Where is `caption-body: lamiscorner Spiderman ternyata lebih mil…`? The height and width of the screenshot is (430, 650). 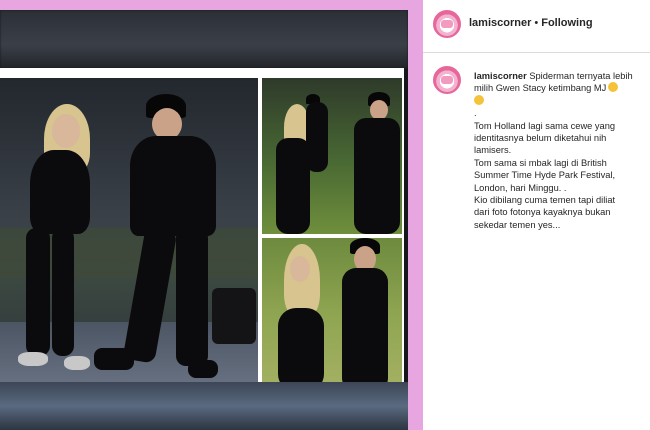 caption-body: lamiscorner Spiderman ternyata lebih mil… is located at coordinates (562, 150).